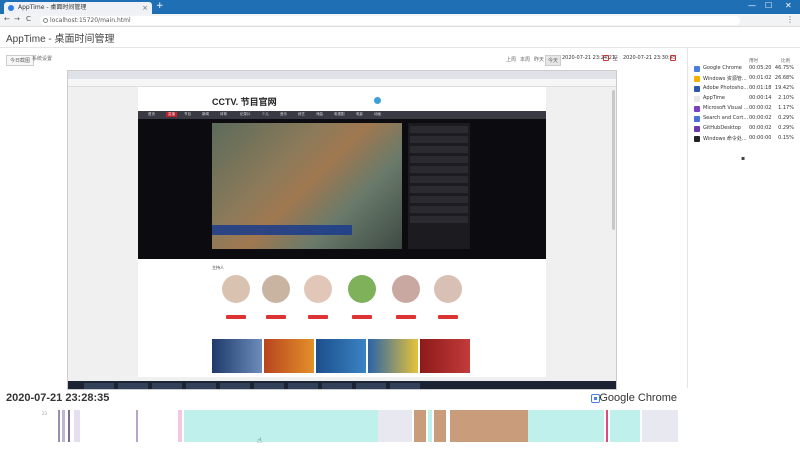 The height and width of the screenshot is (450, 800). What do you see at coordinates (283, 114) in the screenshot?
I see `preview-nav-item: 音乐` at bounding box center [283, 114].